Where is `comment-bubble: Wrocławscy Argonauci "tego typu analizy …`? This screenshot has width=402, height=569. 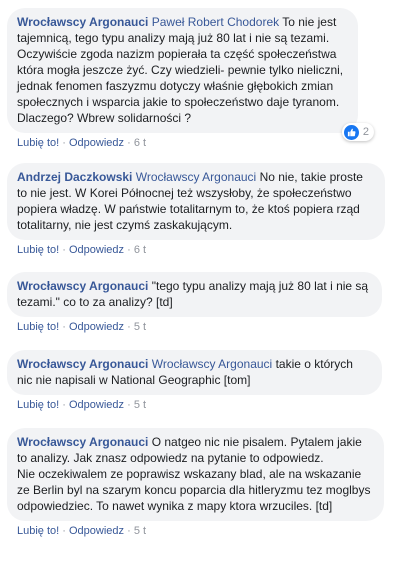
comment-bubble: Wrocławscy Argonauci "tego typu analizy … is located at coordinates (194, 294).